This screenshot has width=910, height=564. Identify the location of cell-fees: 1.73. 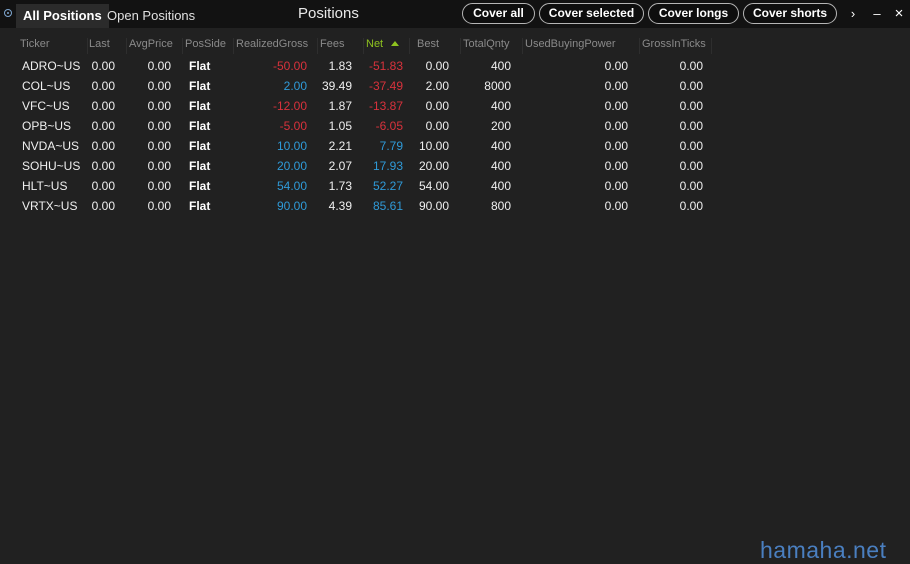
(340, 186).